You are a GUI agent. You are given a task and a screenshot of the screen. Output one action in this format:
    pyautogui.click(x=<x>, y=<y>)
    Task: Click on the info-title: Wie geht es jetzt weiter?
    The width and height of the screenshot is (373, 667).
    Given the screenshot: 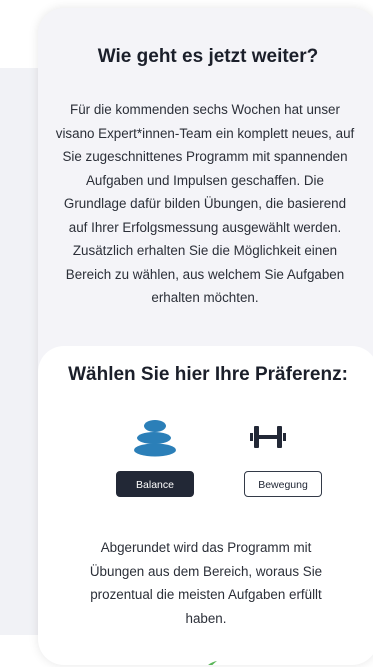 What is the action you would take?
    pyautogui.click(x=208, y=56)
    